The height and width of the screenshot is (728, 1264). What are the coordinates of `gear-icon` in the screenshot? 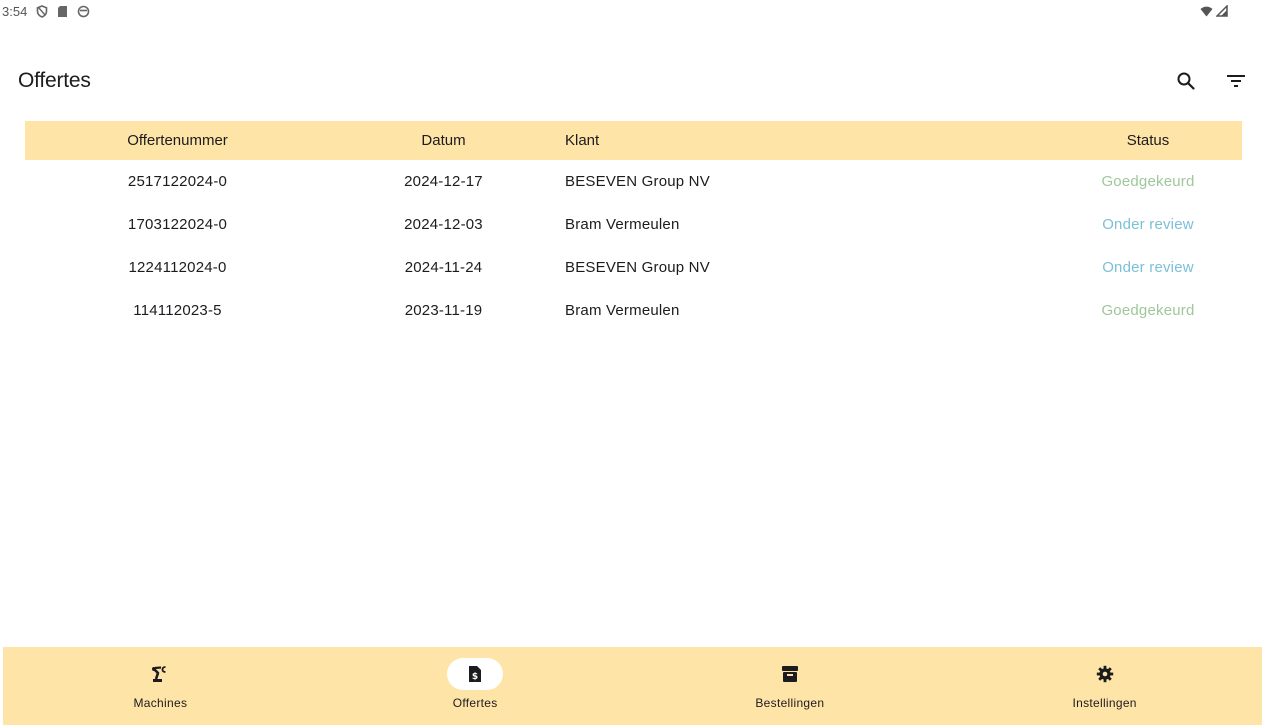 It's located at (1104, 674).